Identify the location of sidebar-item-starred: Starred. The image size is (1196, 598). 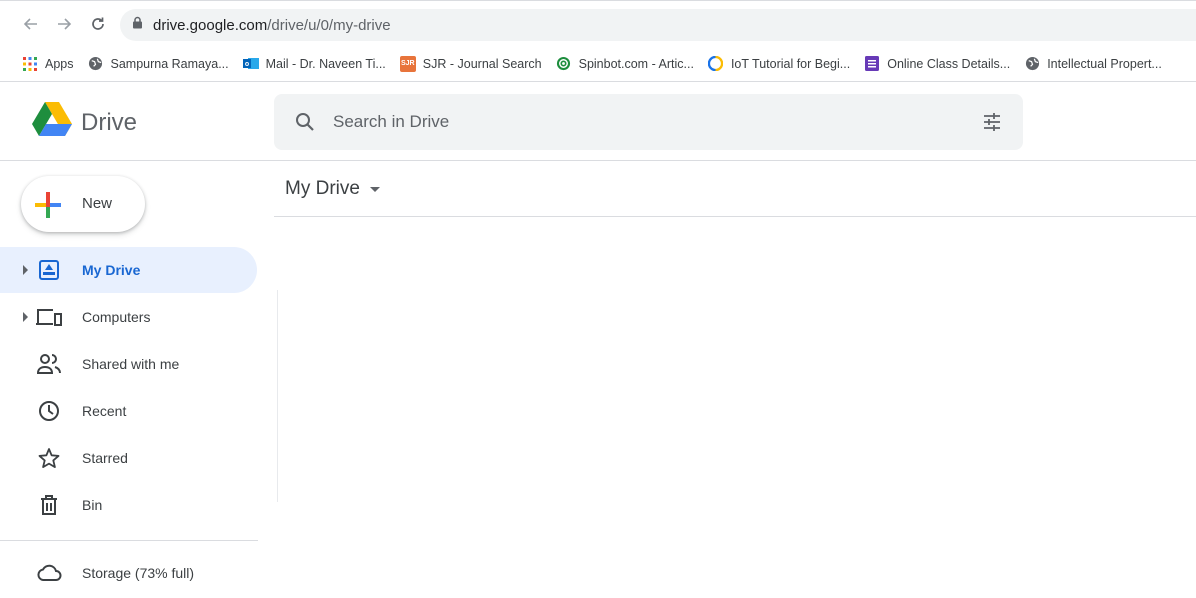
(128, 458).